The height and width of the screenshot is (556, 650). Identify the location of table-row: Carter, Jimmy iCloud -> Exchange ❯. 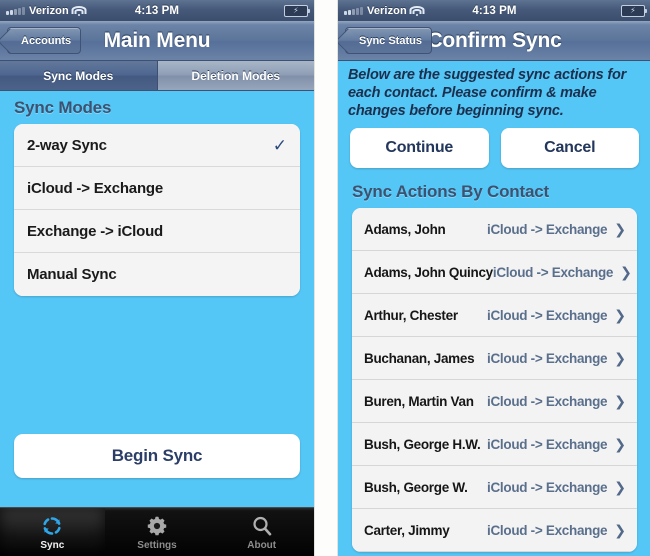
(494, 530).